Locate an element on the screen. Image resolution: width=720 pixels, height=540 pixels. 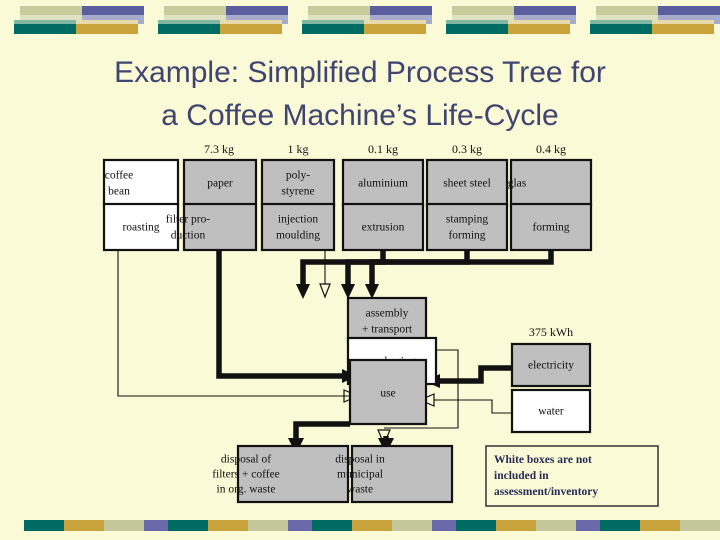
weight-label-aluminium: 0.1 kg is located at coordinates (383, 149).